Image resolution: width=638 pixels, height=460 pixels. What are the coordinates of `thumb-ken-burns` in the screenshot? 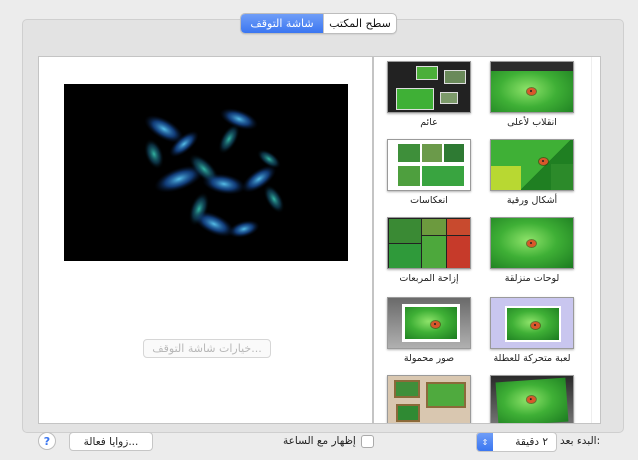 It's located at (532, 399).